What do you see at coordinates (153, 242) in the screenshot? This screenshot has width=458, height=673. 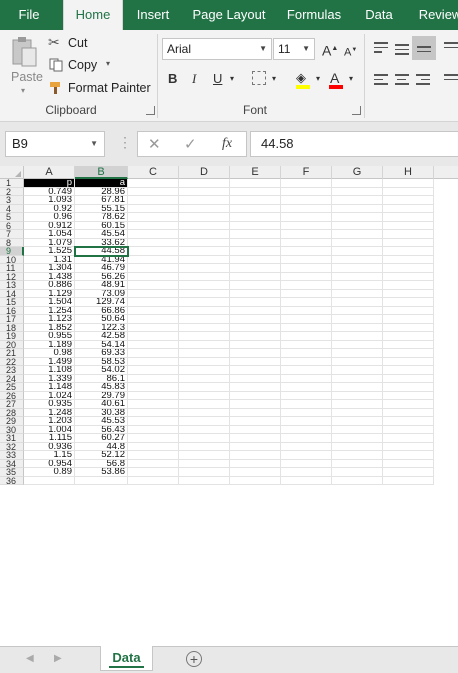 I see `cell-c8` at bounding box center [153, 242].